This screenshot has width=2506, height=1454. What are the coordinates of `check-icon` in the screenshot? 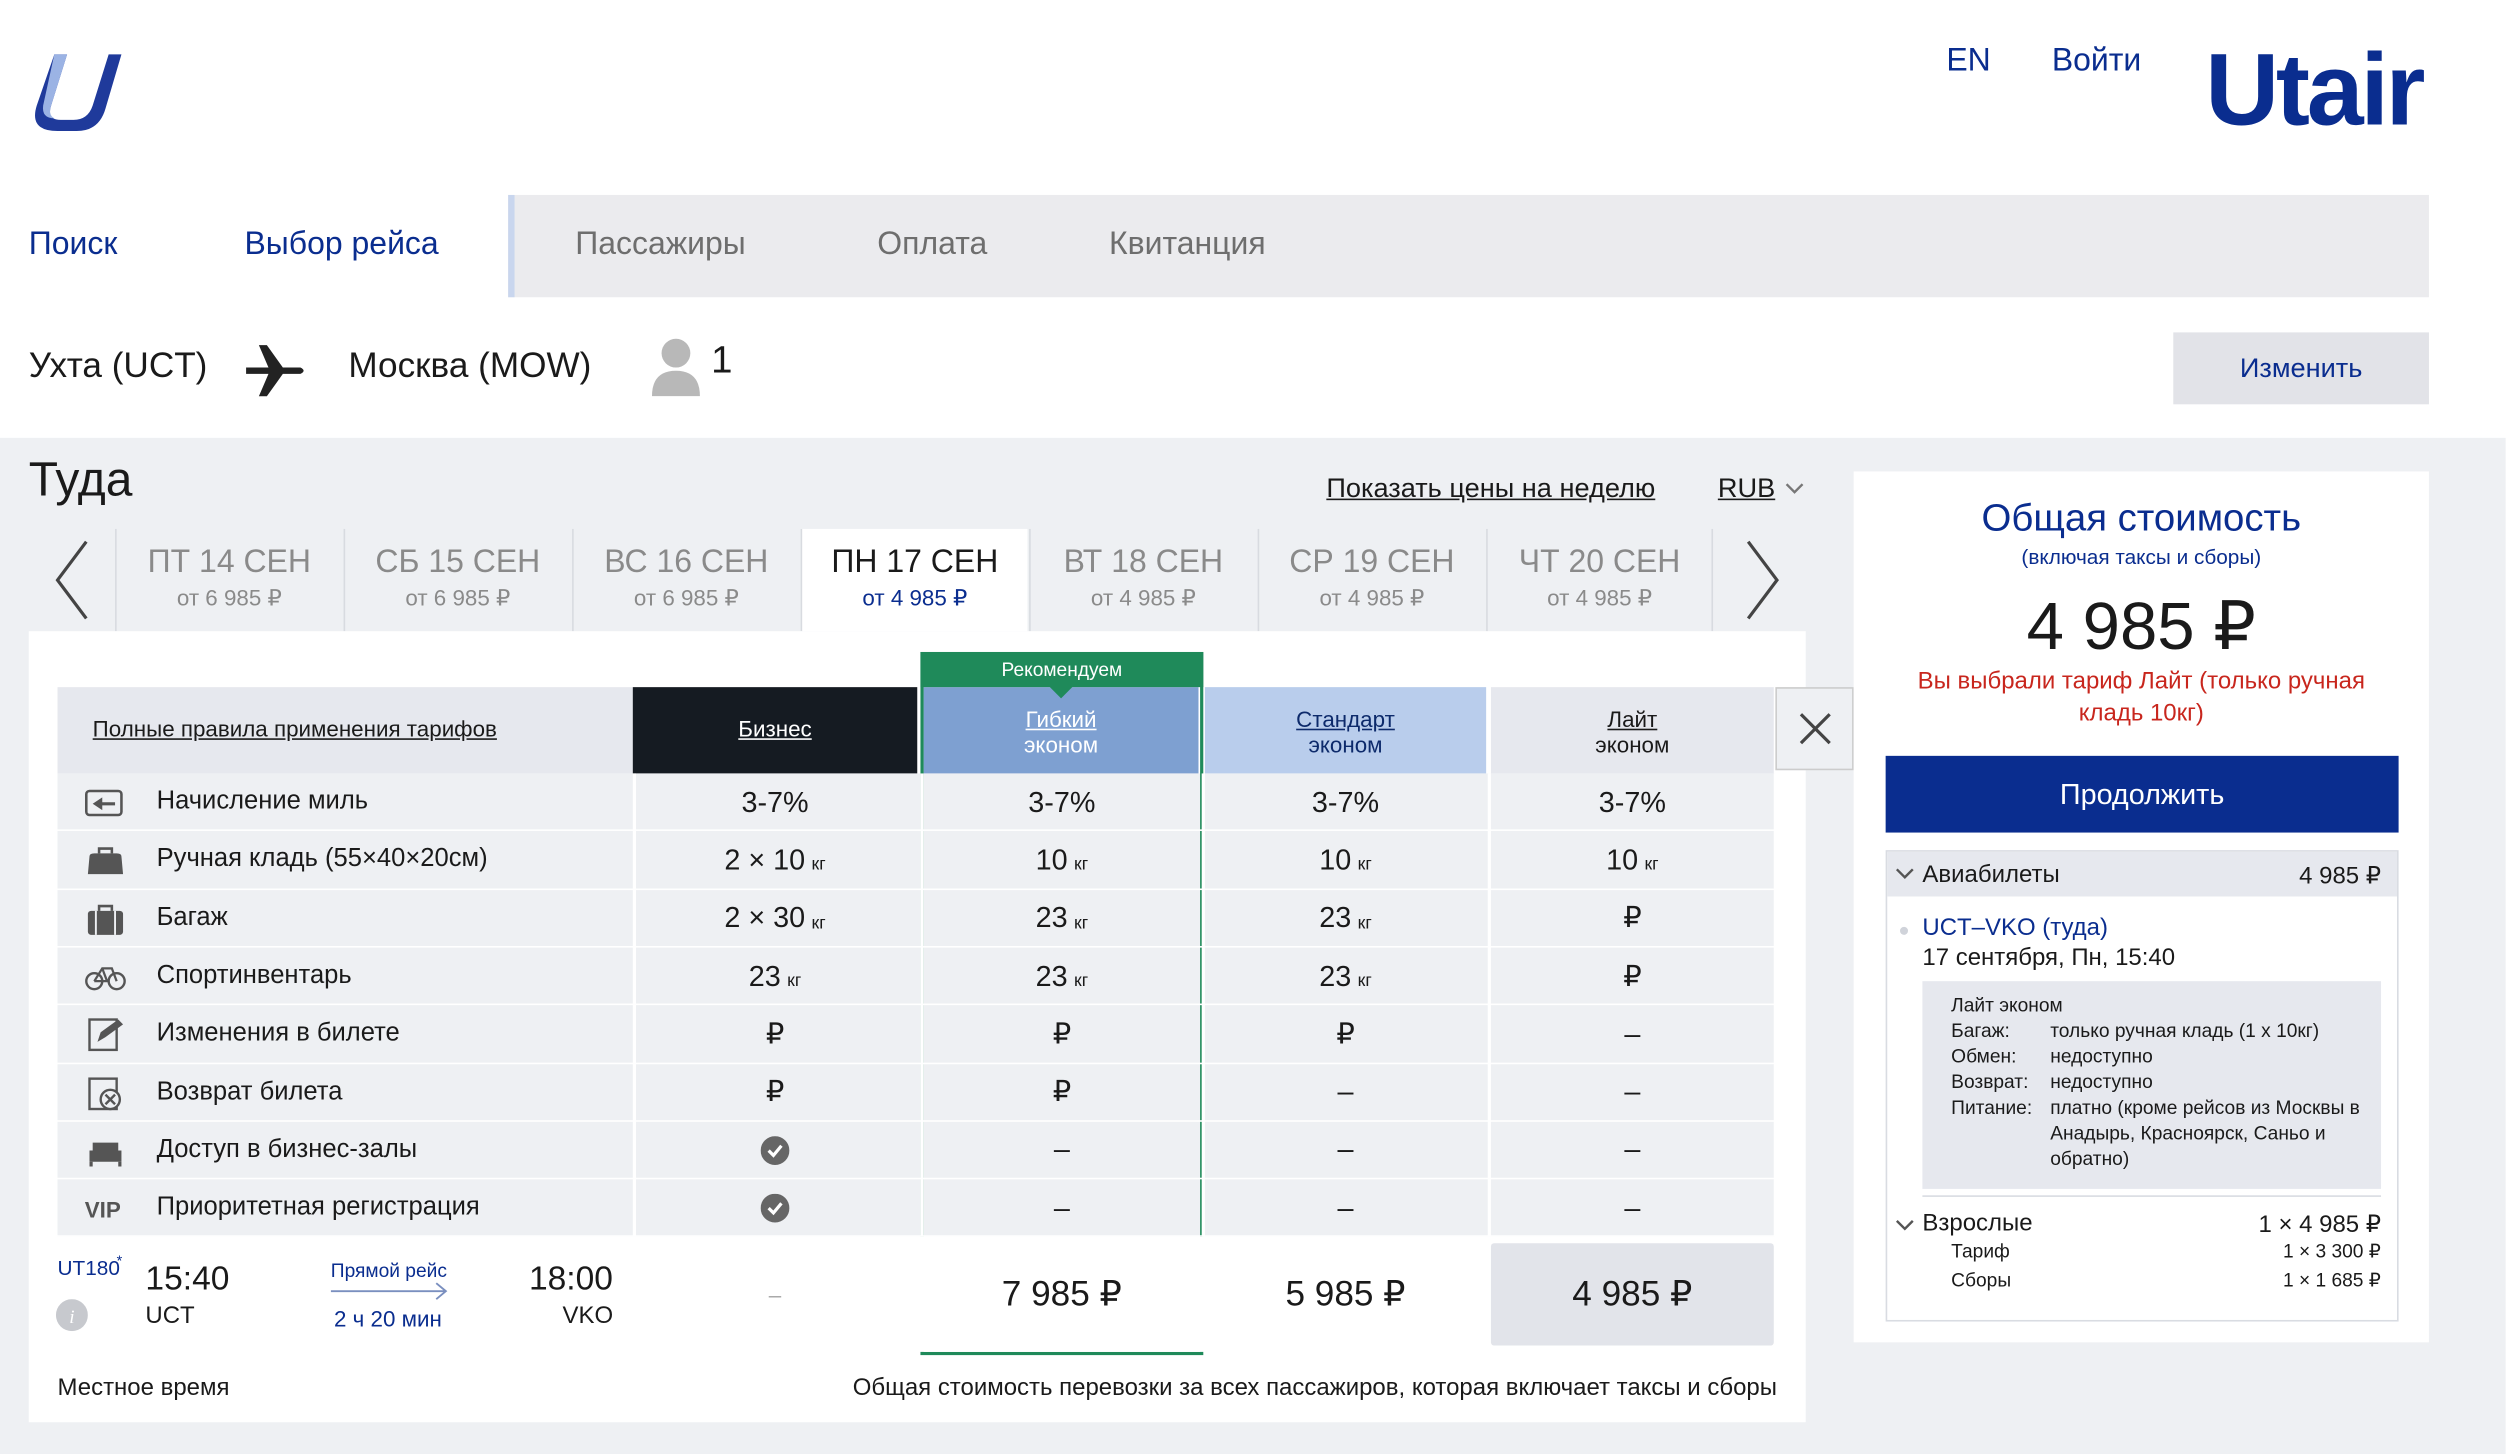 It's located at (775, 1208).